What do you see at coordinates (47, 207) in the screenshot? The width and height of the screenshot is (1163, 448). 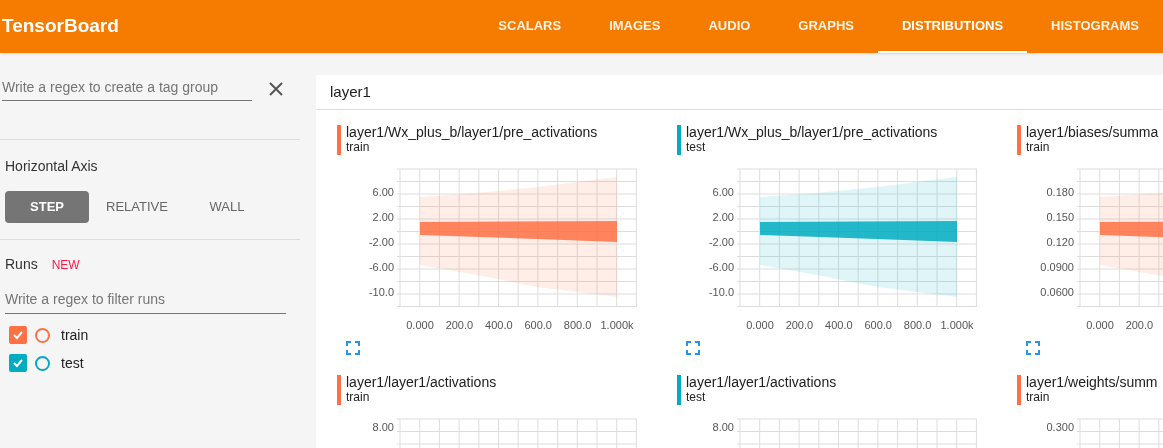 I see `axis-option: STEP` at bounding box center [47, 207].